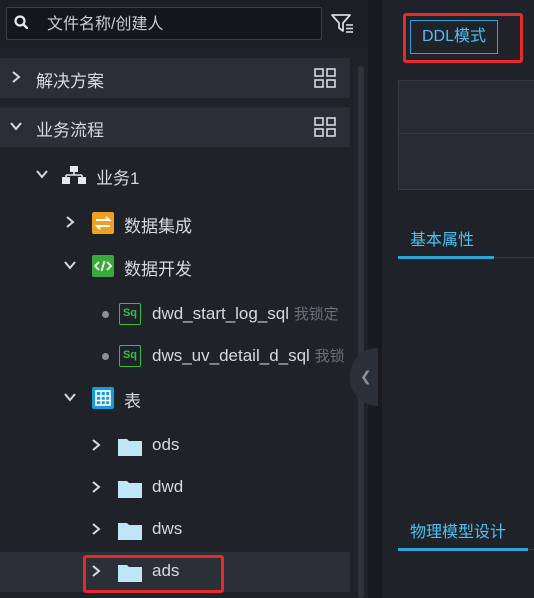 The width and height of the screenshot is (534, 598). I want to click on tree-section-solutions: 解决方案, so click(175, 78).